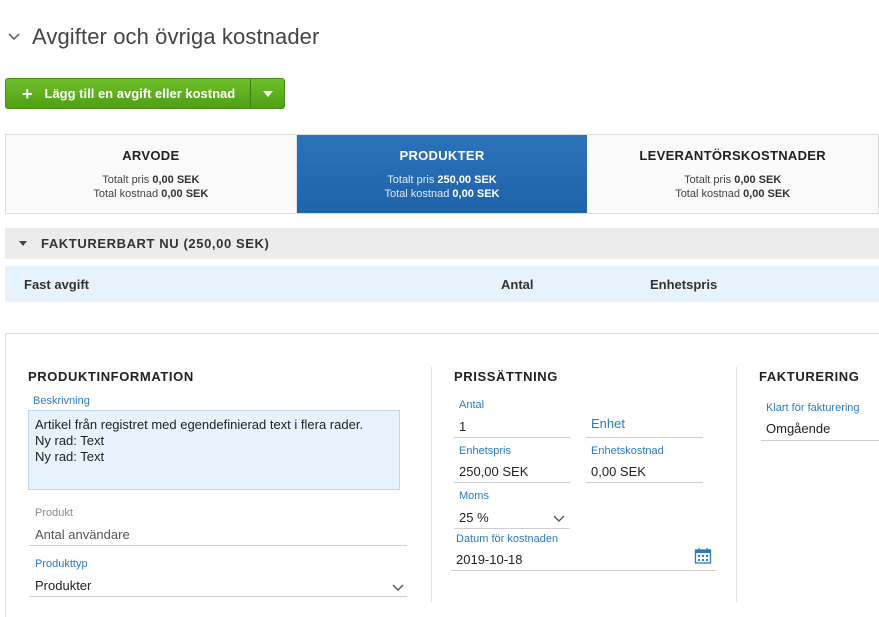 Image resolution: width=879 pixels, height=617 pixels. I want to click on produkt-value: Antal användare, so click(82, 534).